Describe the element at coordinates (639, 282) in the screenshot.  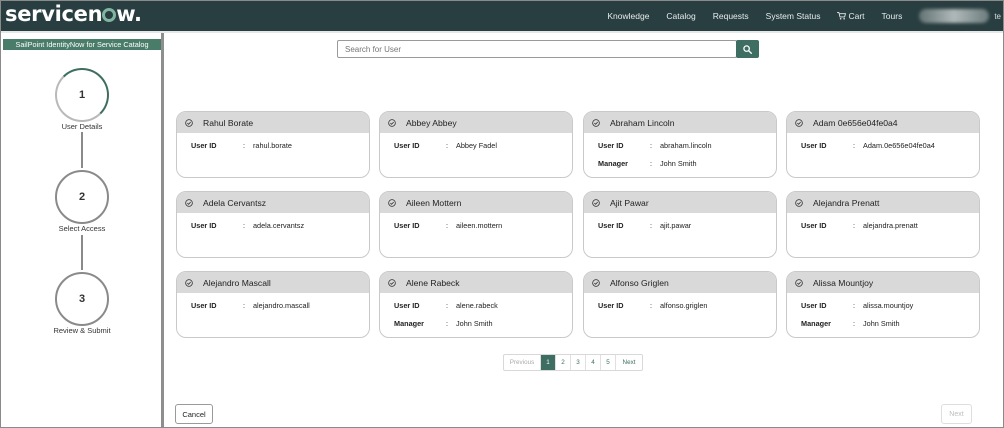
I see `user-card-name: Alfonso Griglen` at that location.